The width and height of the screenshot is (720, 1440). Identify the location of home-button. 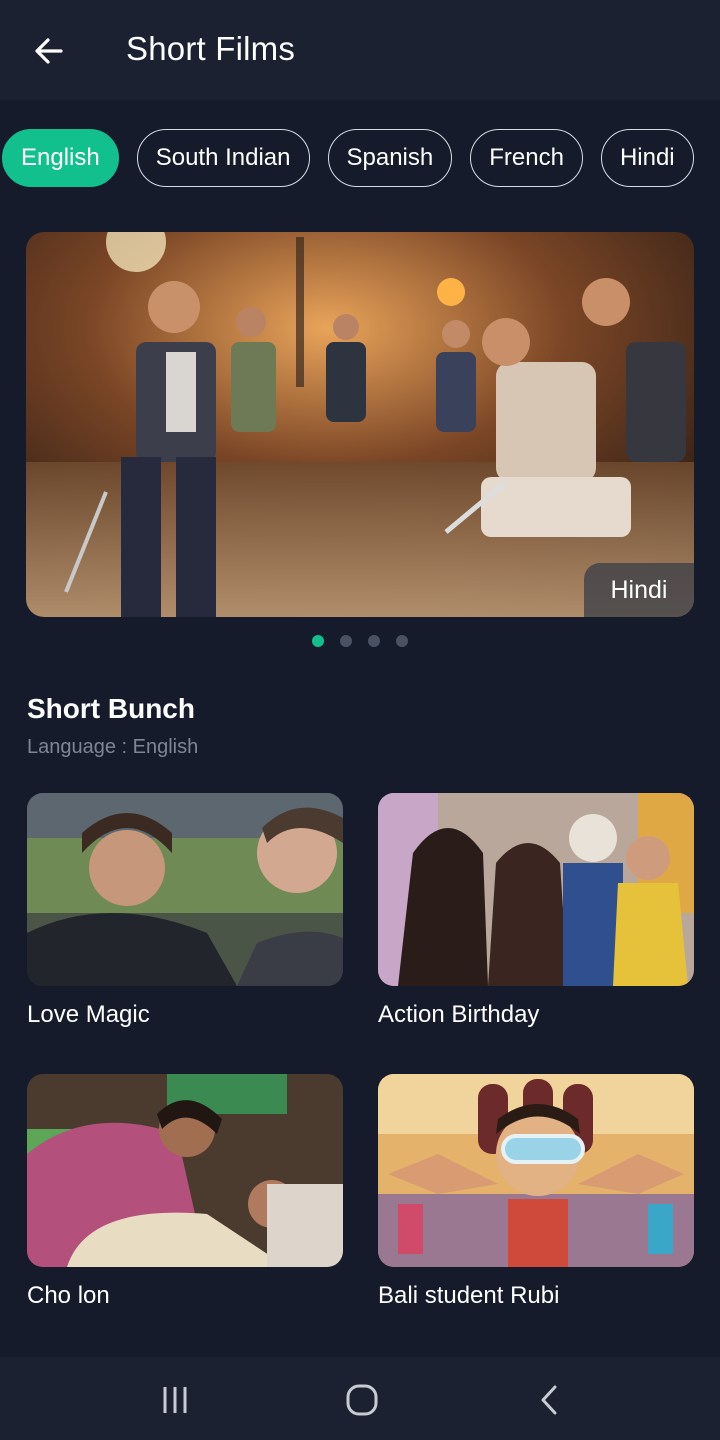
(362, 1400).